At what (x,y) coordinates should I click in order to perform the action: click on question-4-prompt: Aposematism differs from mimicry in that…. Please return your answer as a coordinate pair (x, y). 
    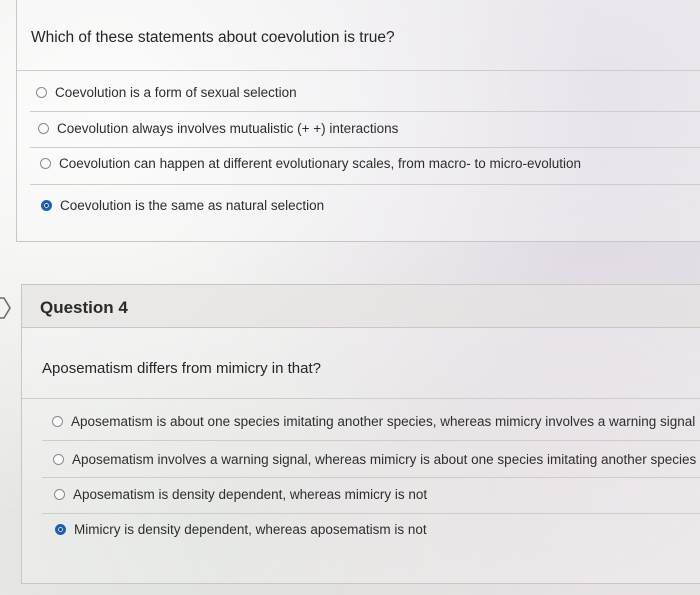
    Looking at the image, I should click on (181, 368).